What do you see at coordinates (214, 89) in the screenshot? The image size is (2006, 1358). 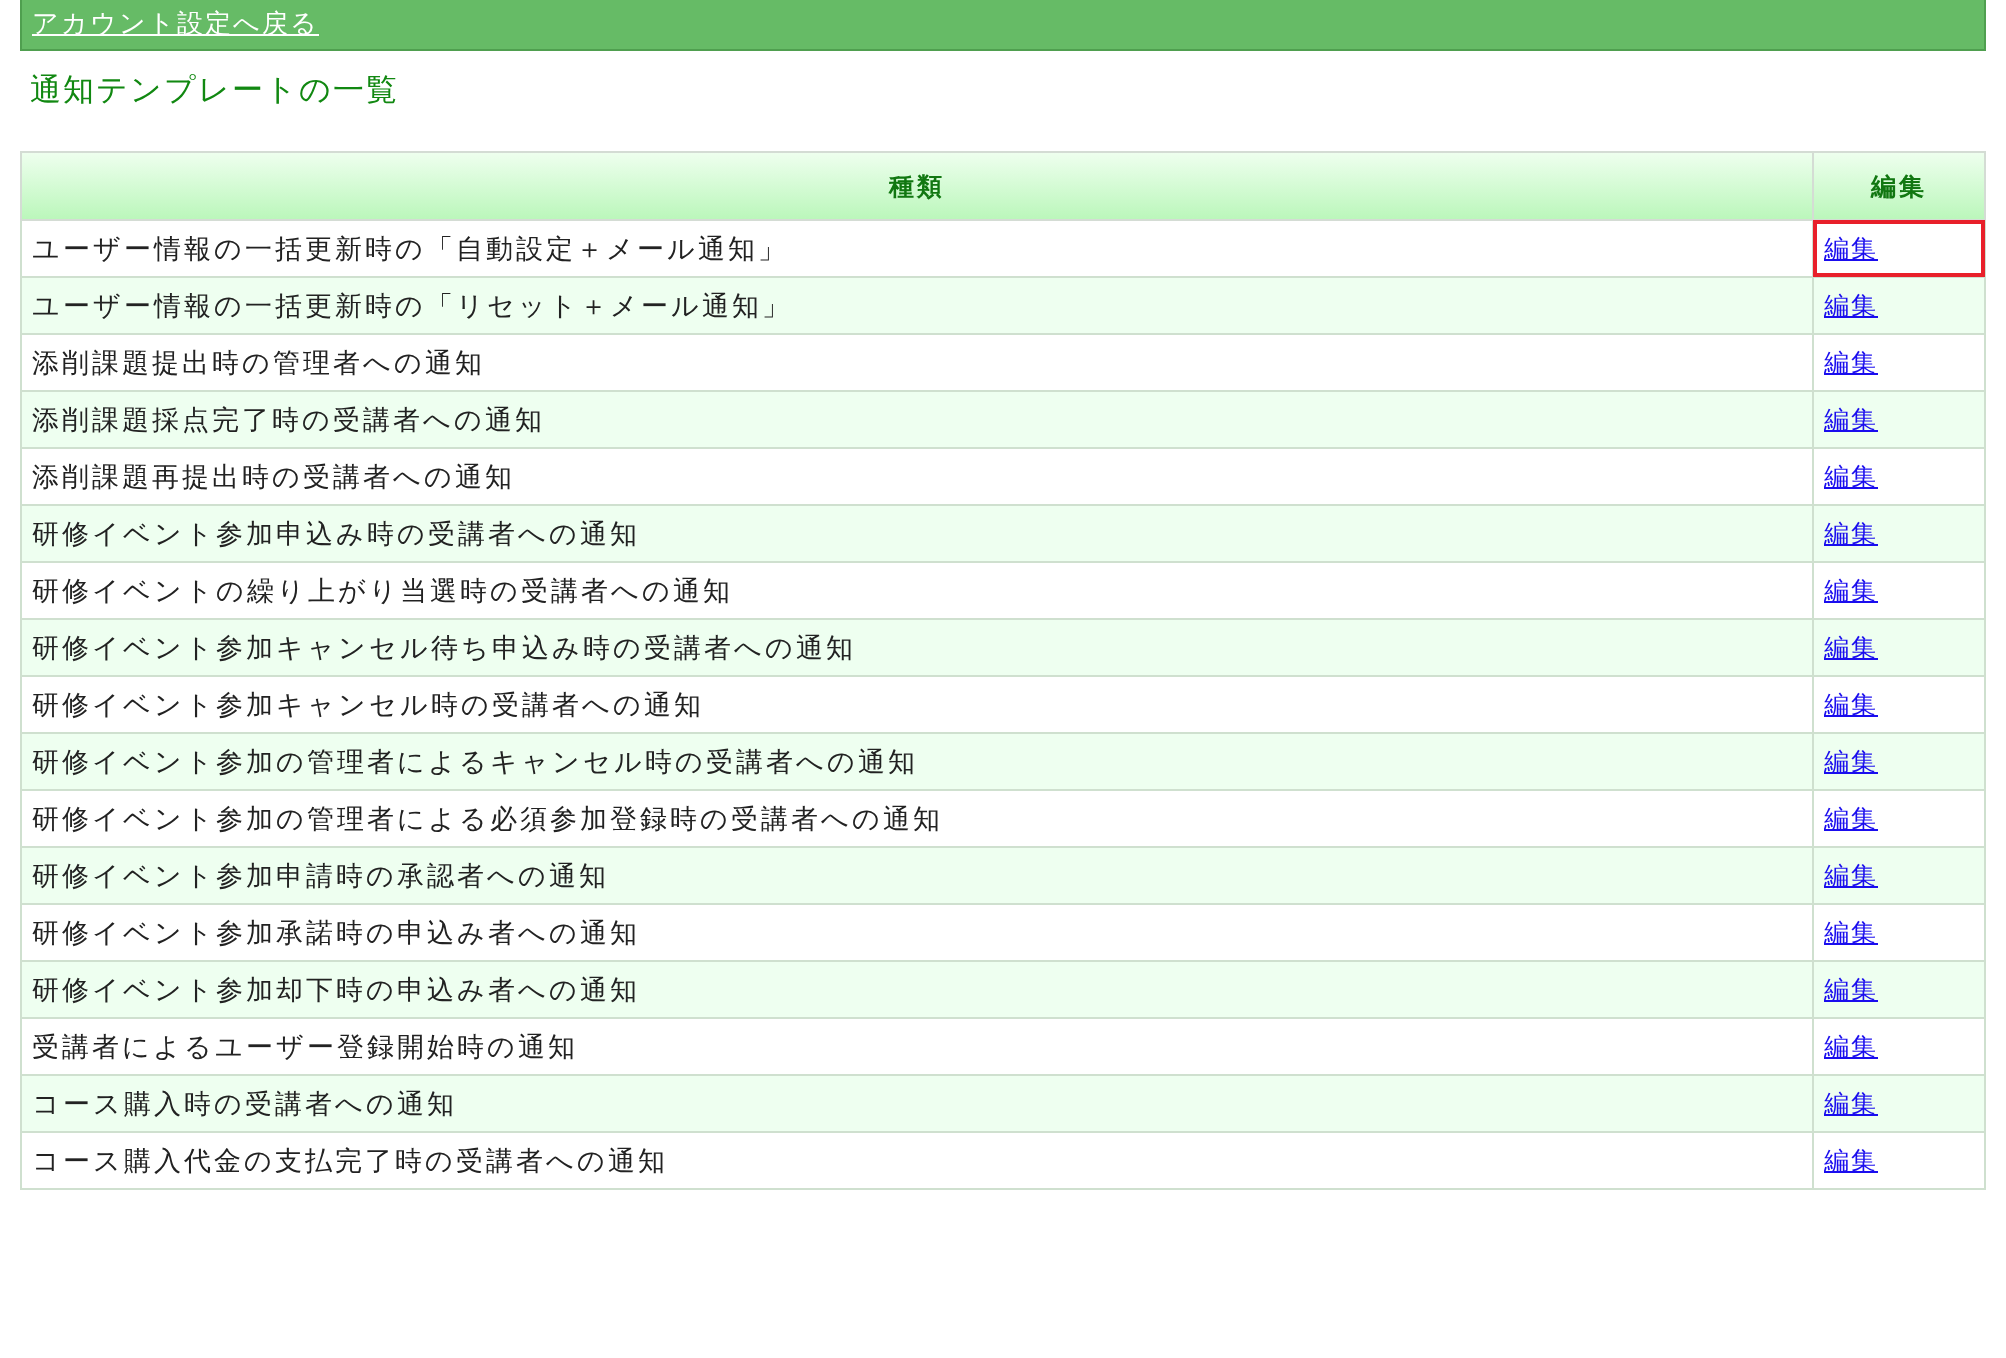 I see `page-heading: 通知テンプレートの一覧` at bounding box center [214, 89].